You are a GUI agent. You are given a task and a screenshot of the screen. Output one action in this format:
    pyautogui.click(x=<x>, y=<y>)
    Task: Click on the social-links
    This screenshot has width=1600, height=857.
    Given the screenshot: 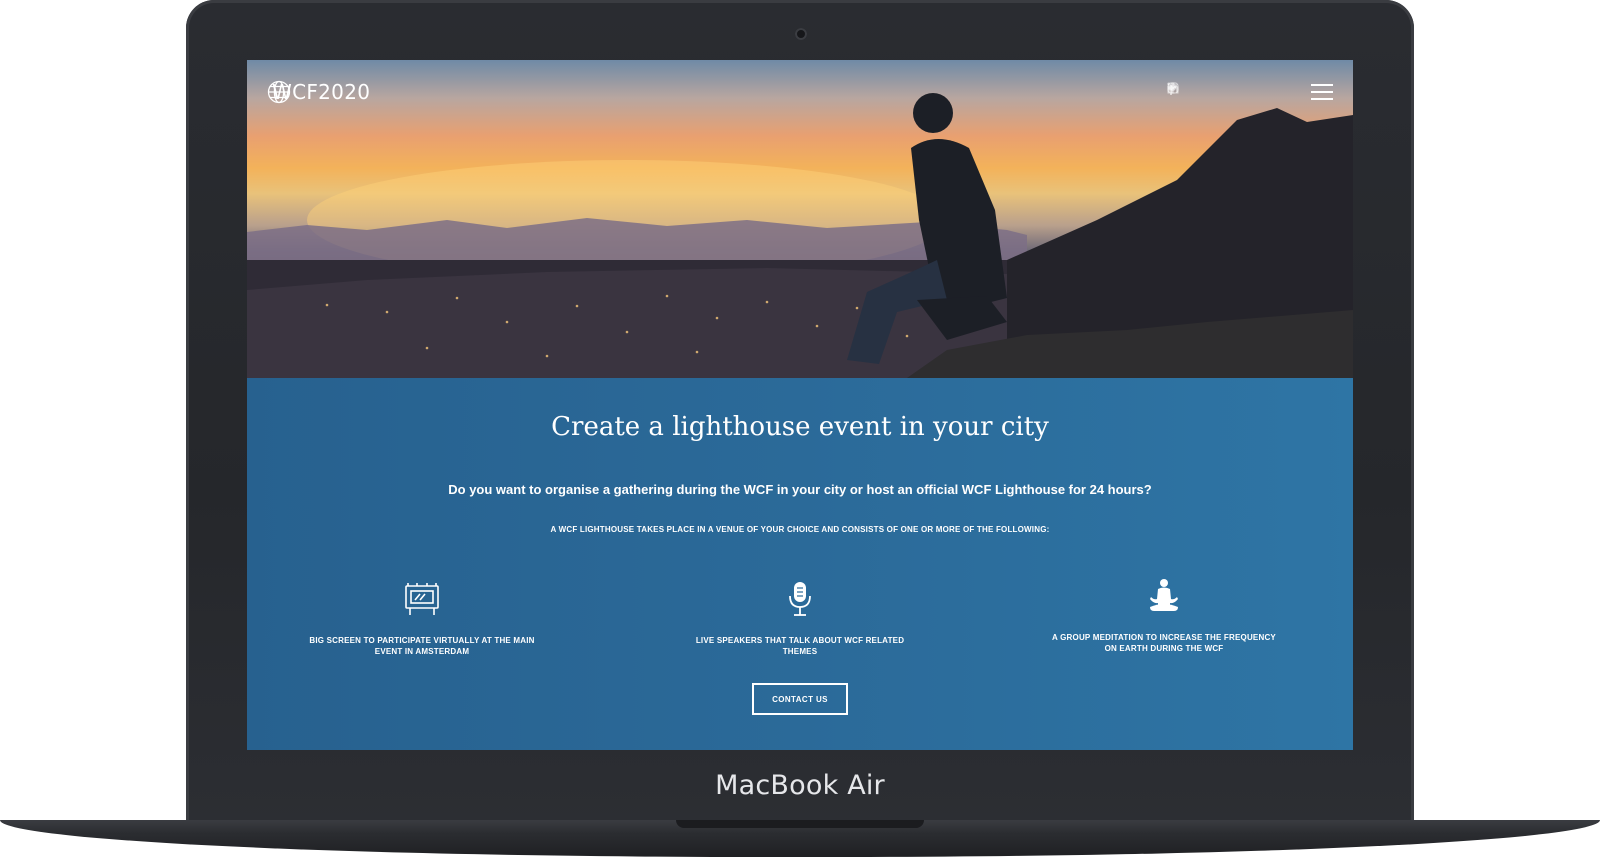 What is the action you would take?
    pyautogui.click(x=1216, y=89)
    